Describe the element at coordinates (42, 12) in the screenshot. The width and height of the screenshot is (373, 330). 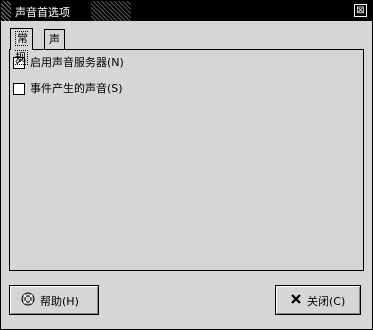
I see `window-title: 声音首选项` at that location.